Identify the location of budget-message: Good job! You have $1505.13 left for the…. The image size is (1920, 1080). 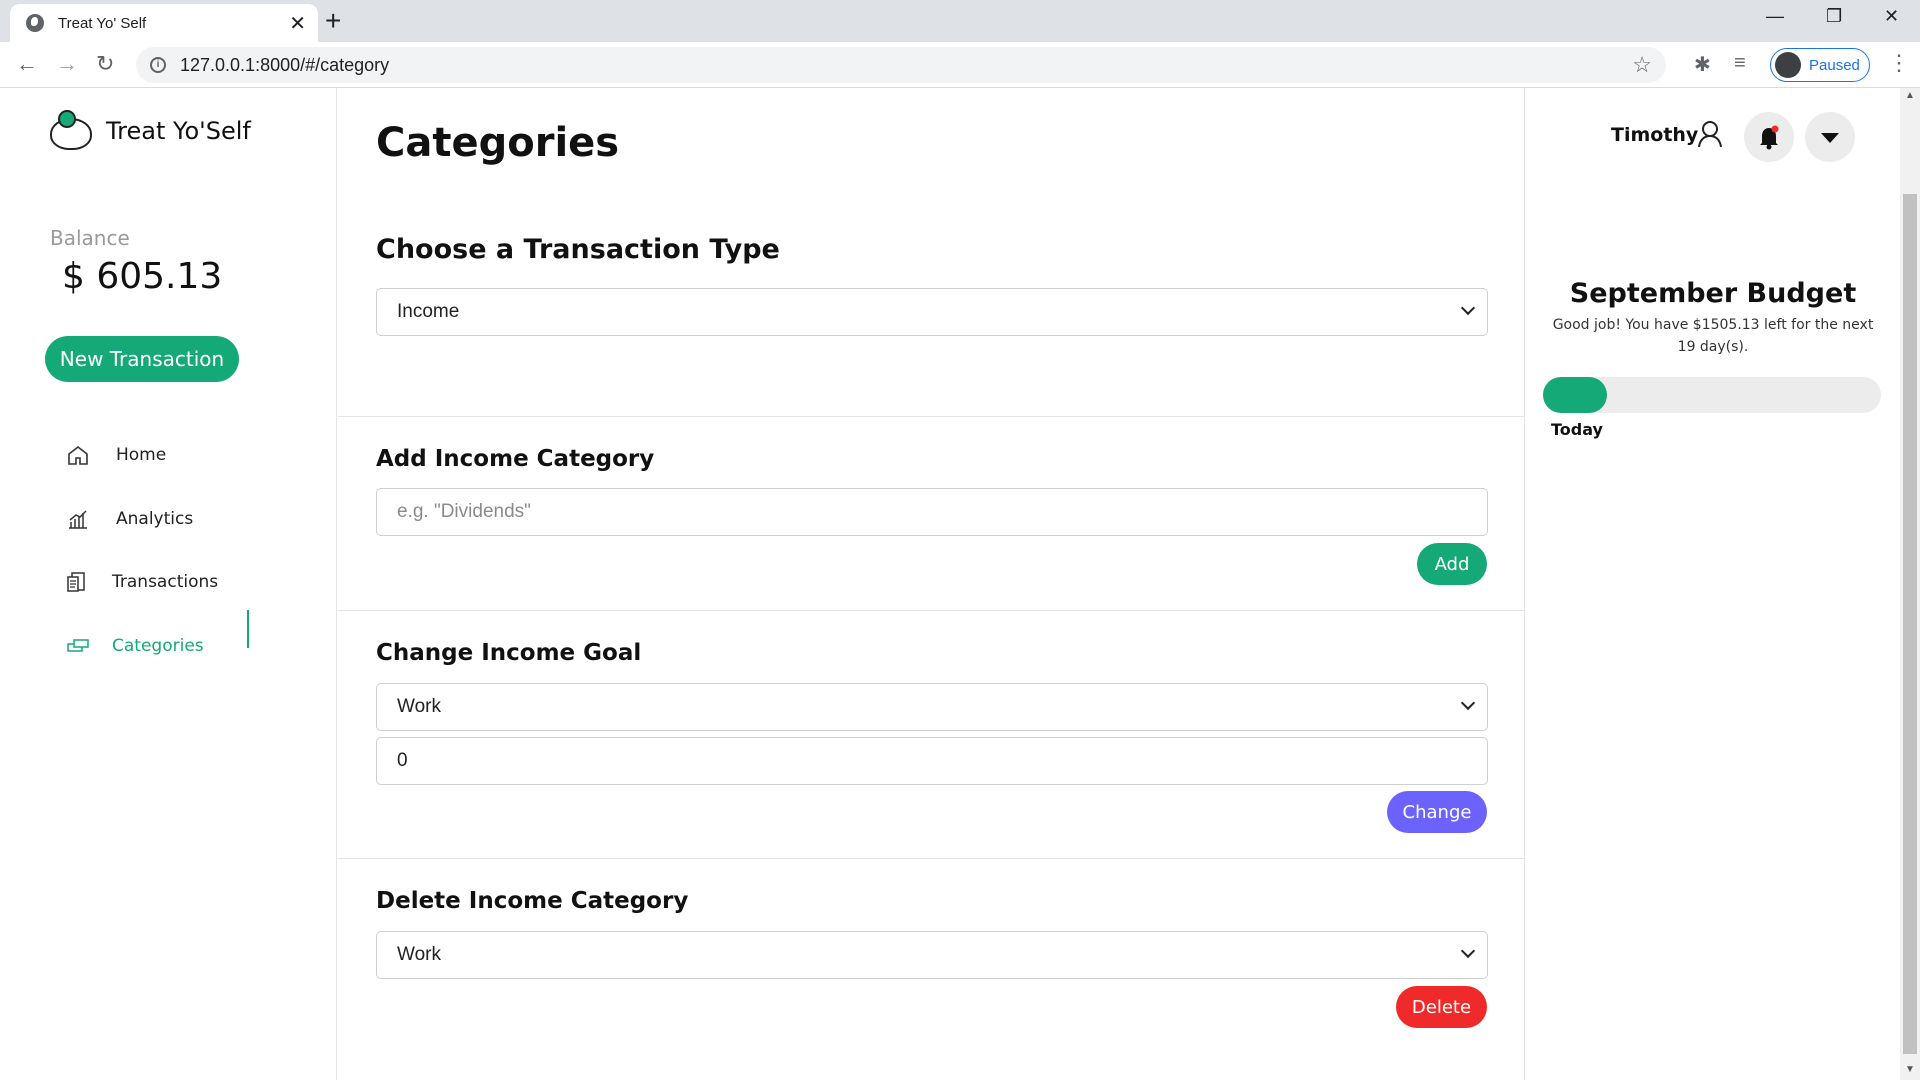
(1713, 336).